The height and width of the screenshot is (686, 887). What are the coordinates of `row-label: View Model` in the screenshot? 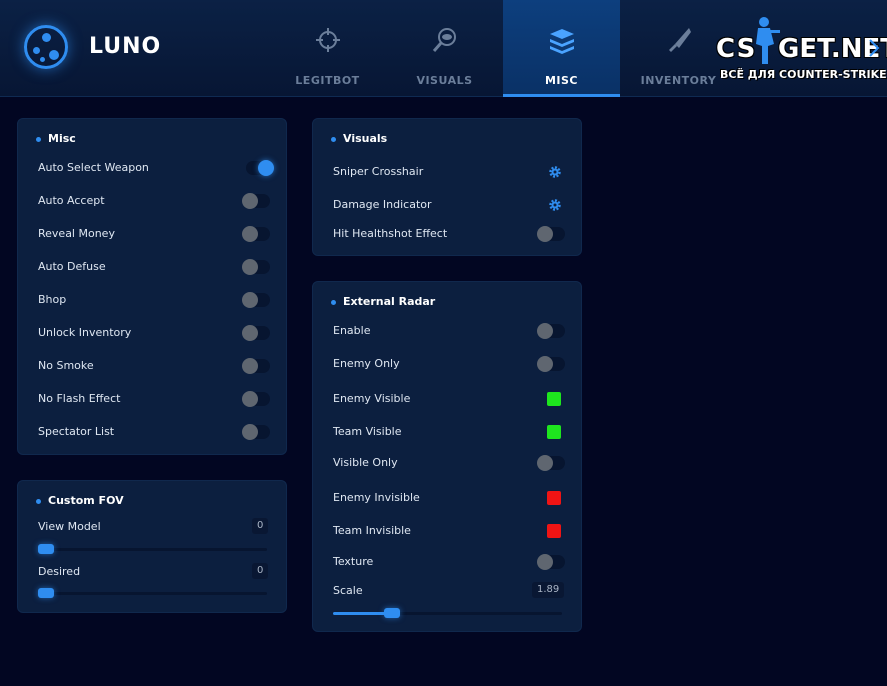 It's located at (69, 526).